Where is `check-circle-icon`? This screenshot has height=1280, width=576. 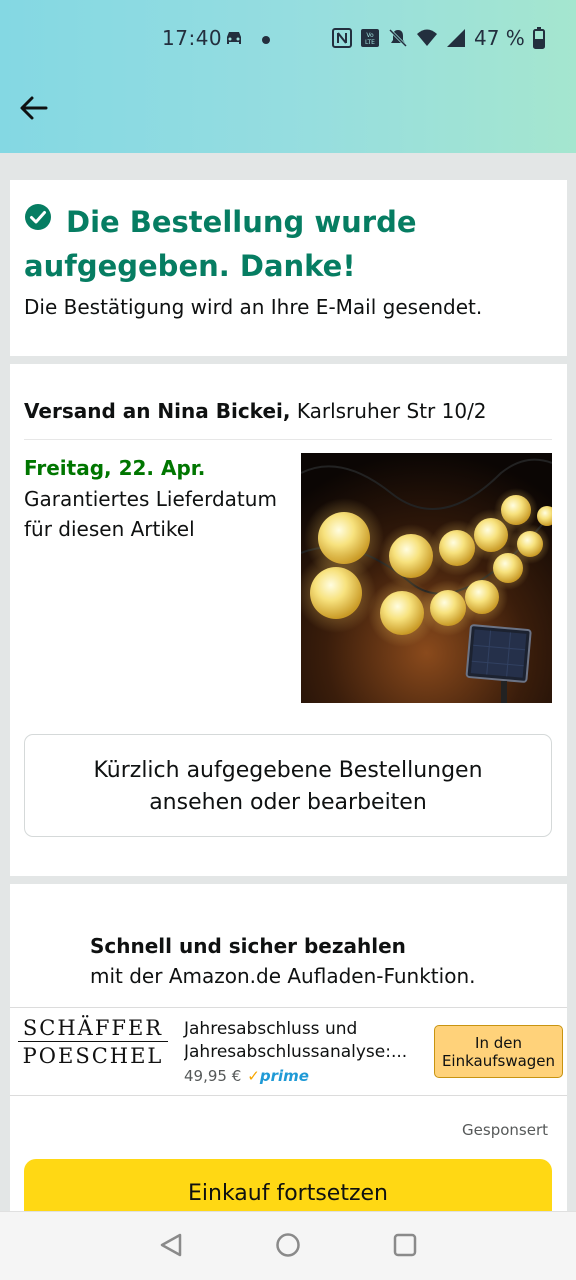 check-circle-icon is located at coordinates (38, 217).